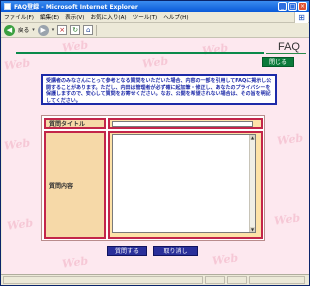  What do you see at coordinates (155, 30) in the screenshot?
I see `toolbar: ◀ 戻る ▾ ▶ ▾ × ↻ ⌂` at bounding box center [155, 30].